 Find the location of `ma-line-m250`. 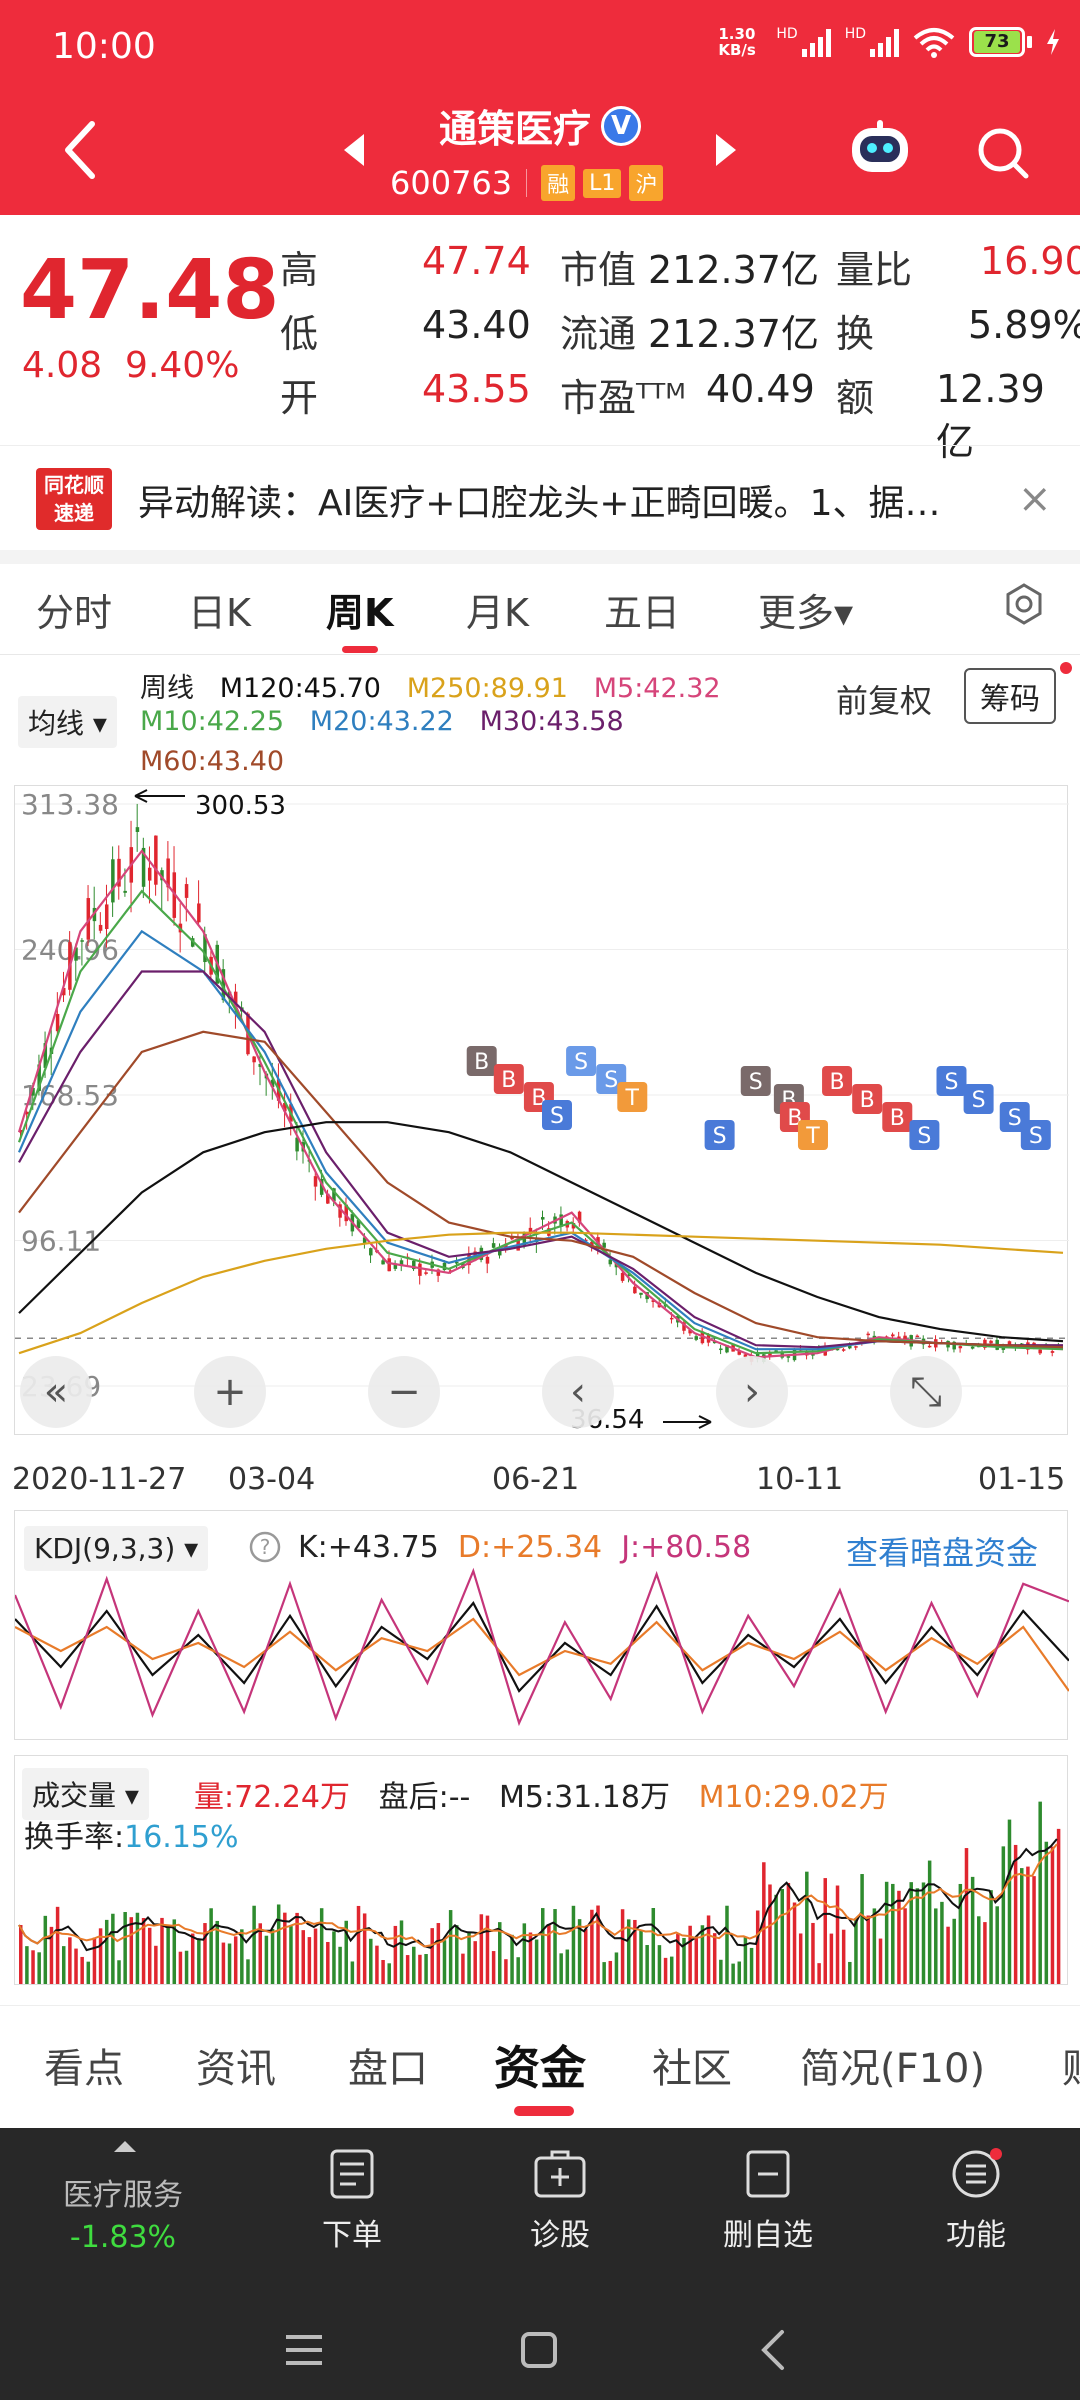

ma-line-m250 is located at coordinates (541, 1293).